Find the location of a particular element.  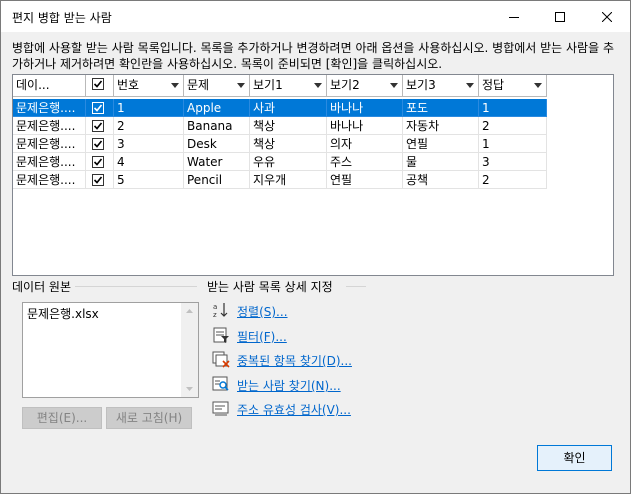

maximize-icon is located at coordinates (560, 16).